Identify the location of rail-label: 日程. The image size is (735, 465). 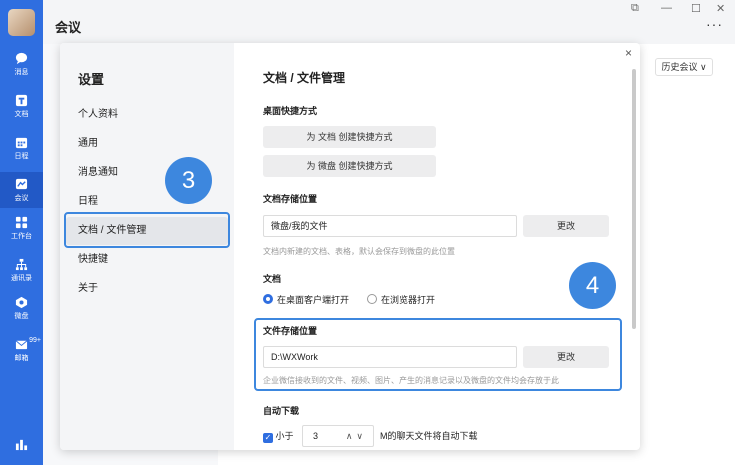
(21, 156).